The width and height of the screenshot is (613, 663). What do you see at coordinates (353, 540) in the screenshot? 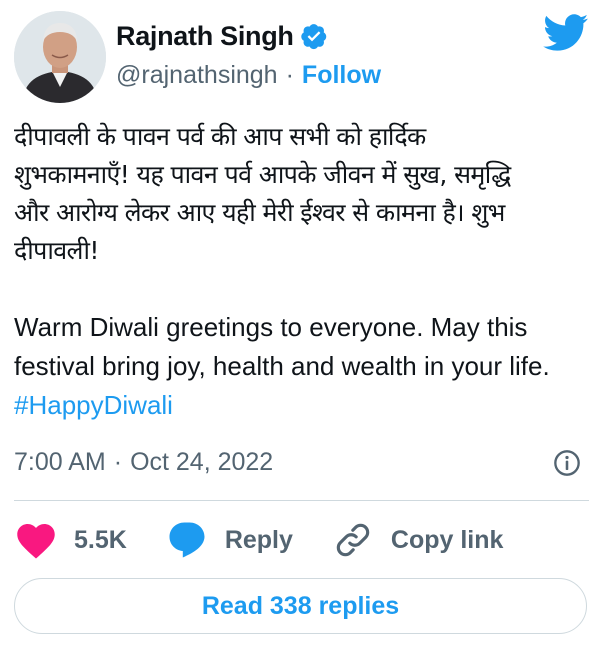
I see `link-icon` at bounding box center [353, 540].